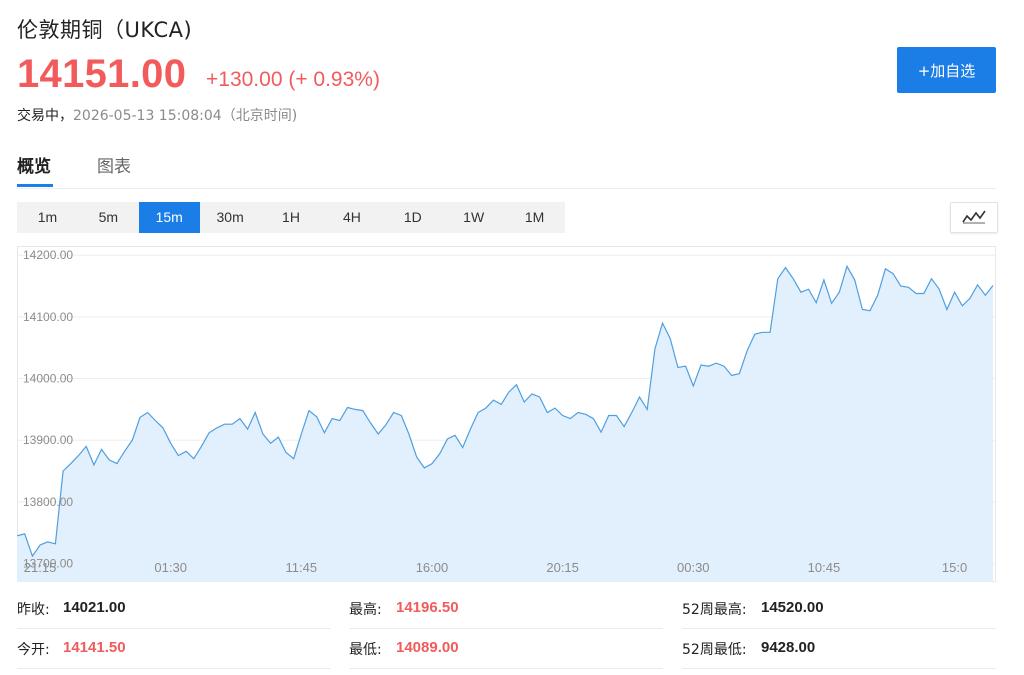  I want to click on chart-type-toggle, so click(974, 217).